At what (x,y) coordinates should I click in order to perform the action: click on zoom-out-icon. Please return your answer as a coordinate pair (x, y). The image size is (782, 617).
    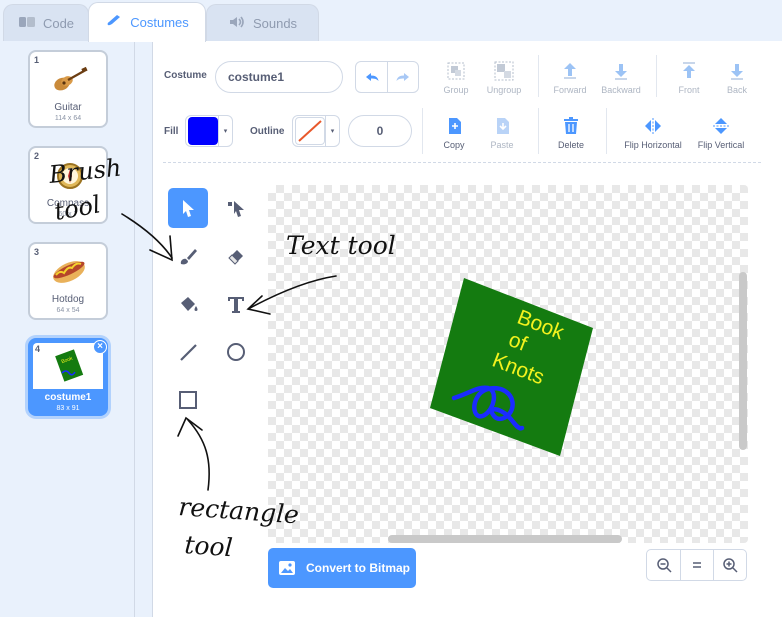
    Looking at the image, I should click on (664, 565).